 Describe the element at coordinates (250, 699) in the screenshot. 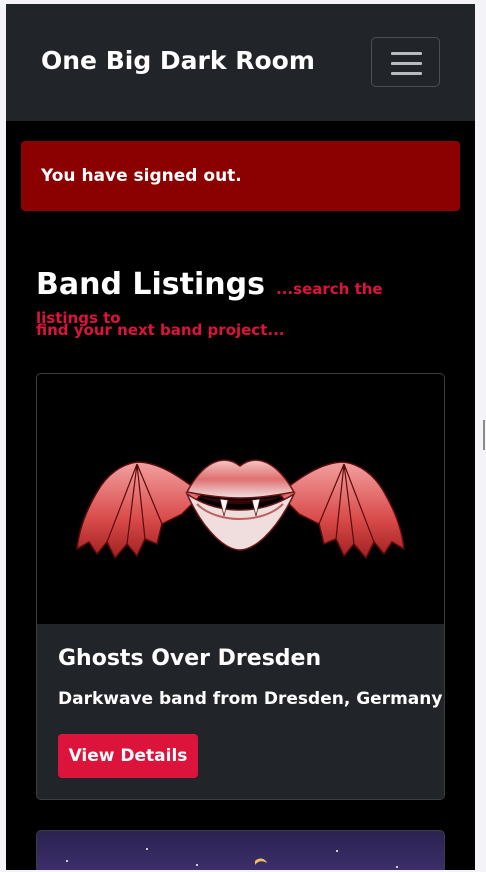

I see `band-description: Darkwave band from Dresden, Germany` at that location.